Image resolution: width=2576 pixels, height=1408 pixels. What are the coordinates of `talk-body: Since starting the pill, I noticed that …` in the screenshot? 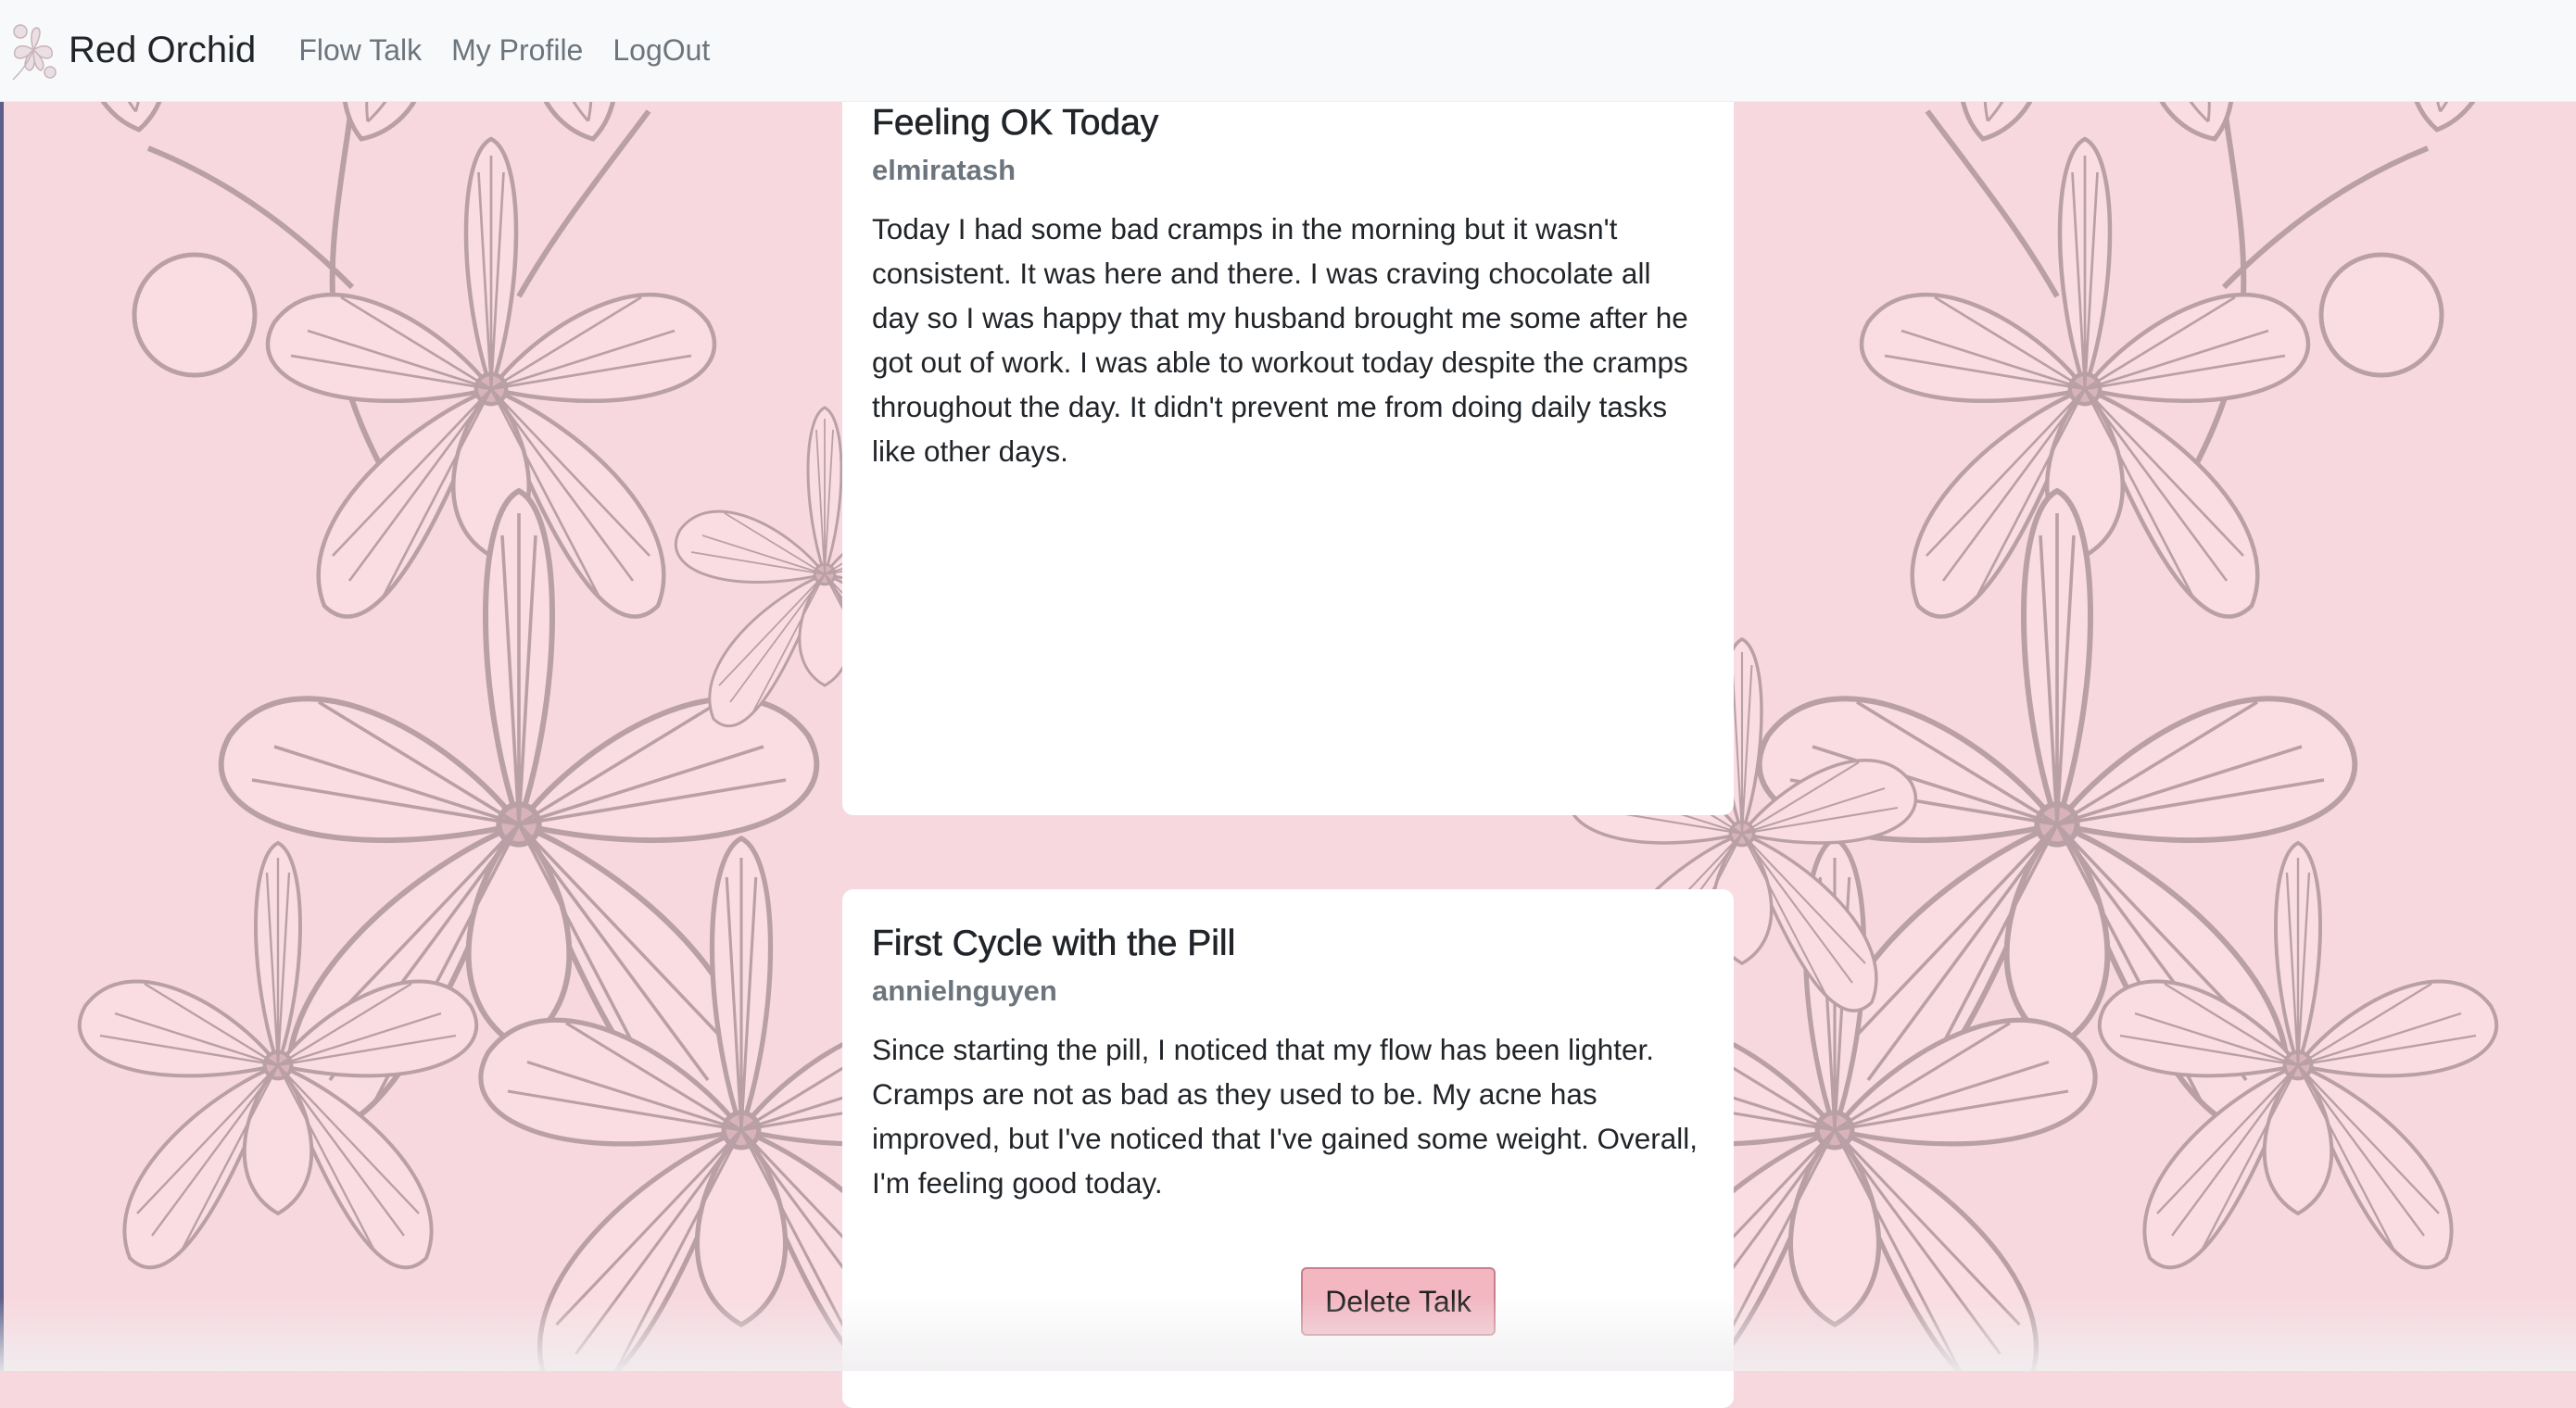 It's located at (1285, 1116).